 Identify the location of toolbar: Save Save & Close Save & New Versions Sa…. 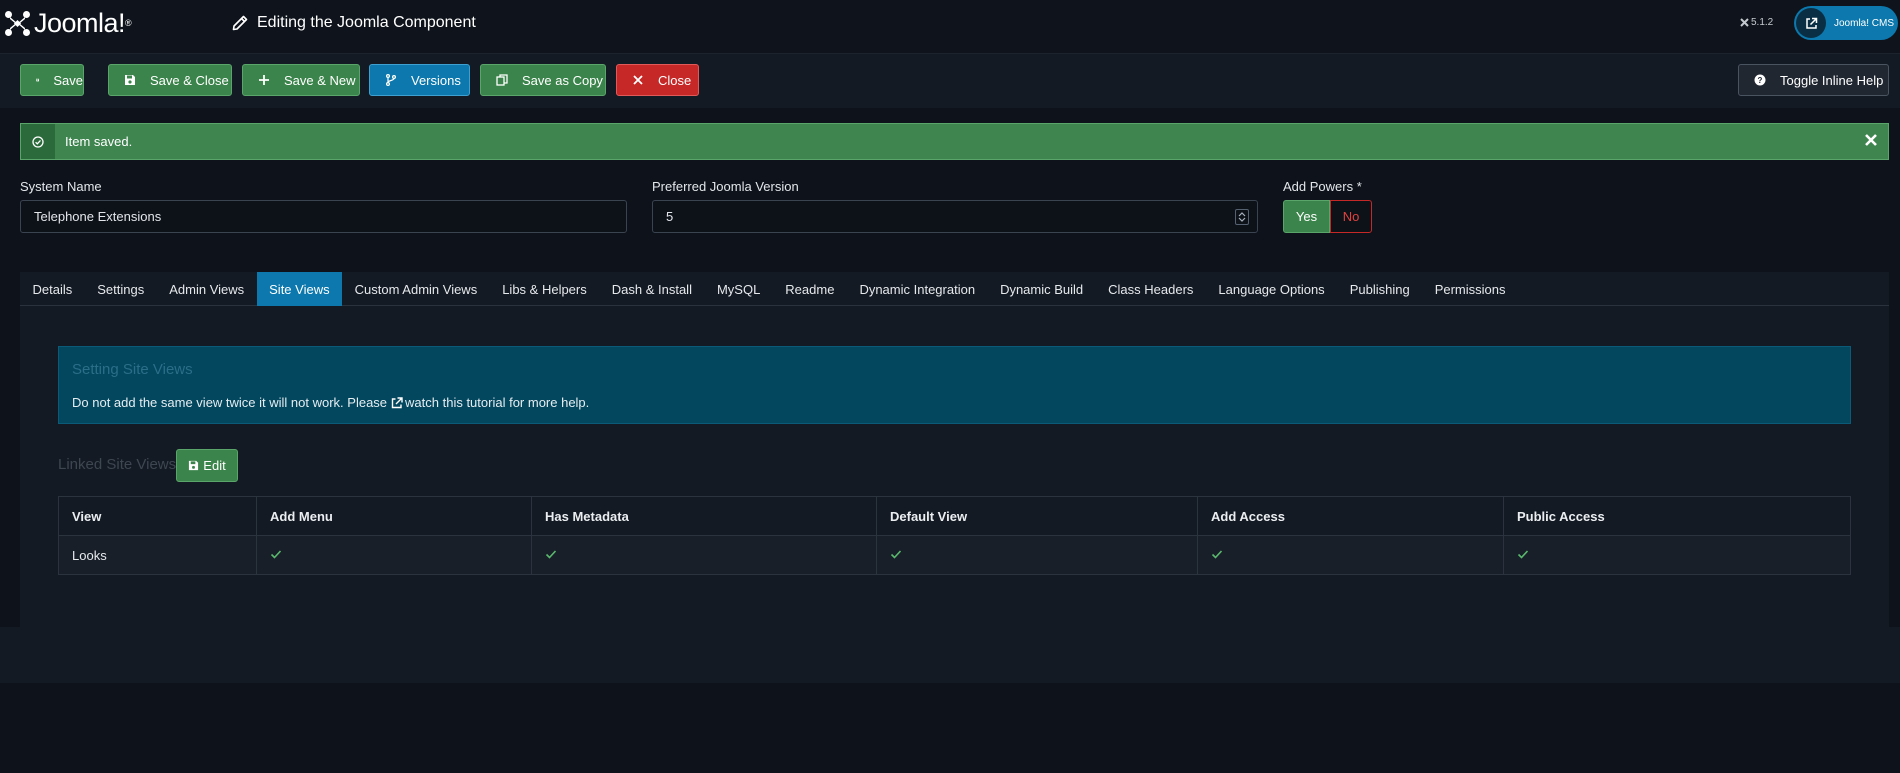
(950, 81).